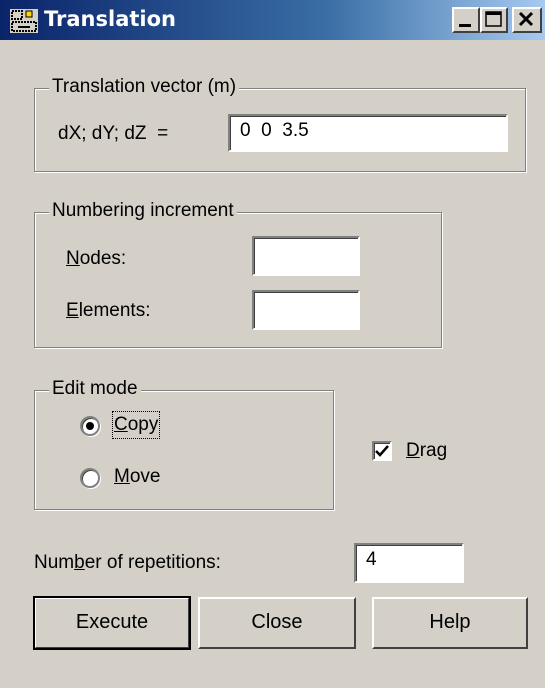 The image size is (545, 688). I want to click on dxdydz-label: dX; dY; dZ =, so click(113, 133).